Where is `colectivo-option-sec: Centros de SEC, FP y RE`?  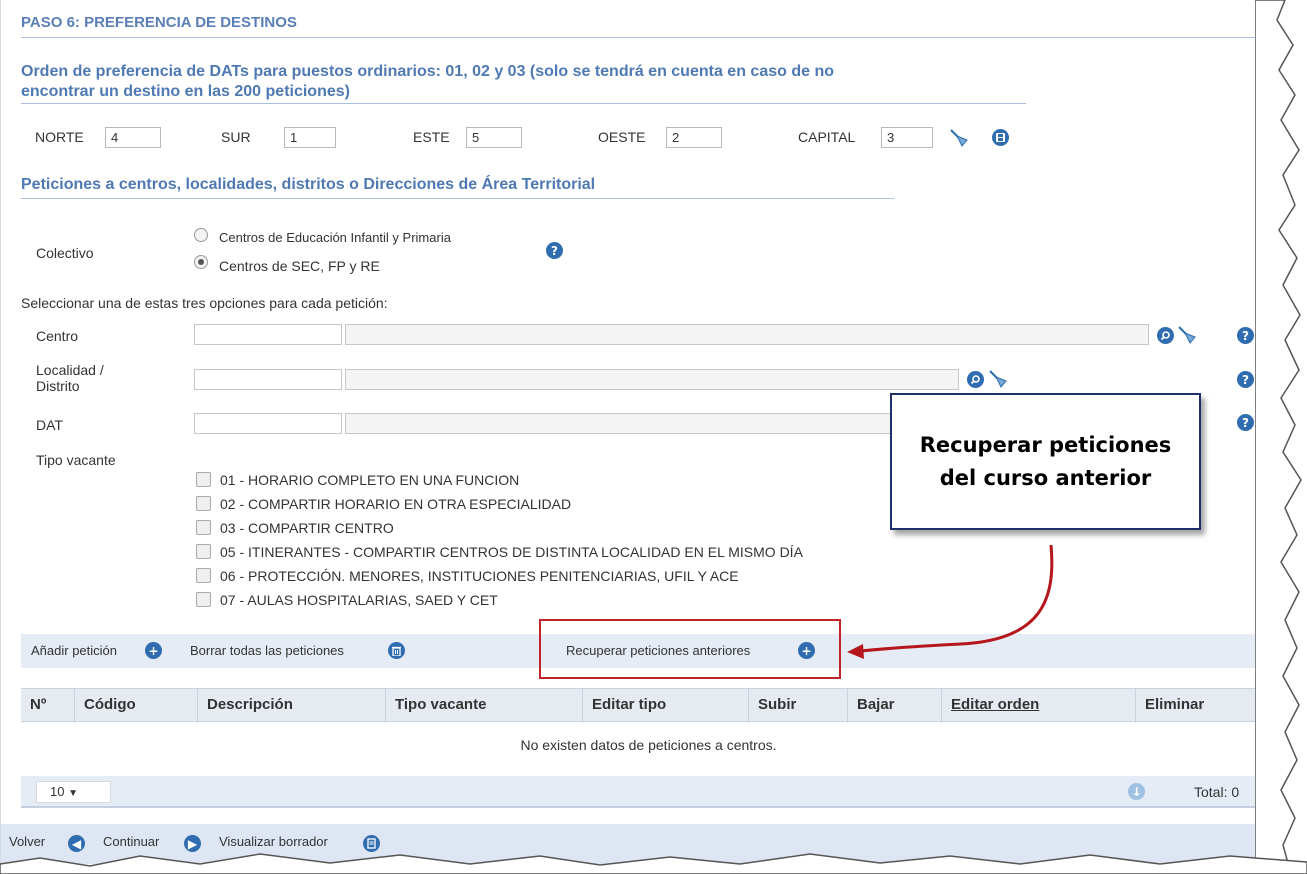
colectivo-option-sec: Centros de SEC, FP y RE is located at coordinates (299, 266).